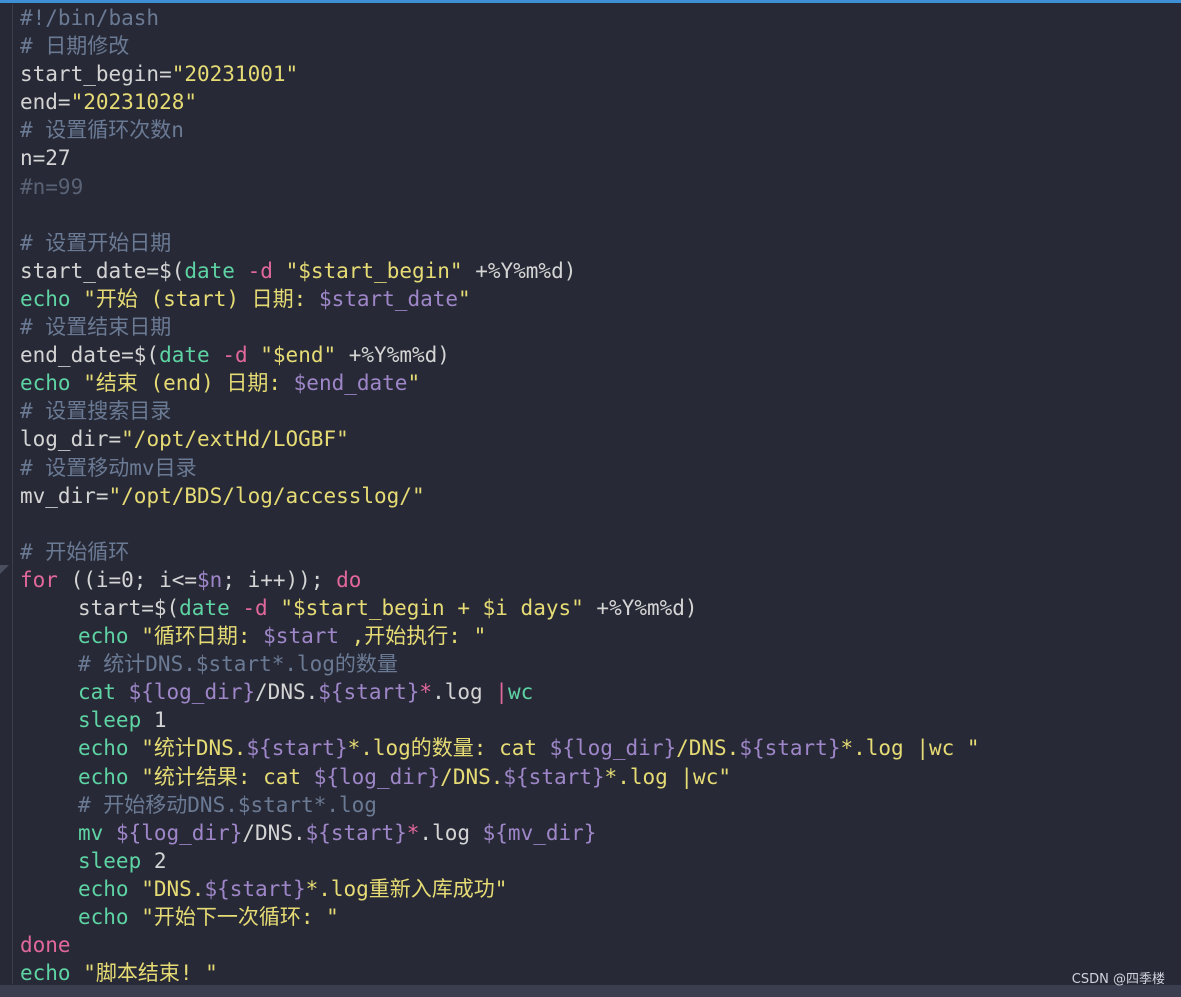  What do you see at coordinates (210, 579) in the screenshot?
I see `code-token: $n` at bounding box center [210, 579].